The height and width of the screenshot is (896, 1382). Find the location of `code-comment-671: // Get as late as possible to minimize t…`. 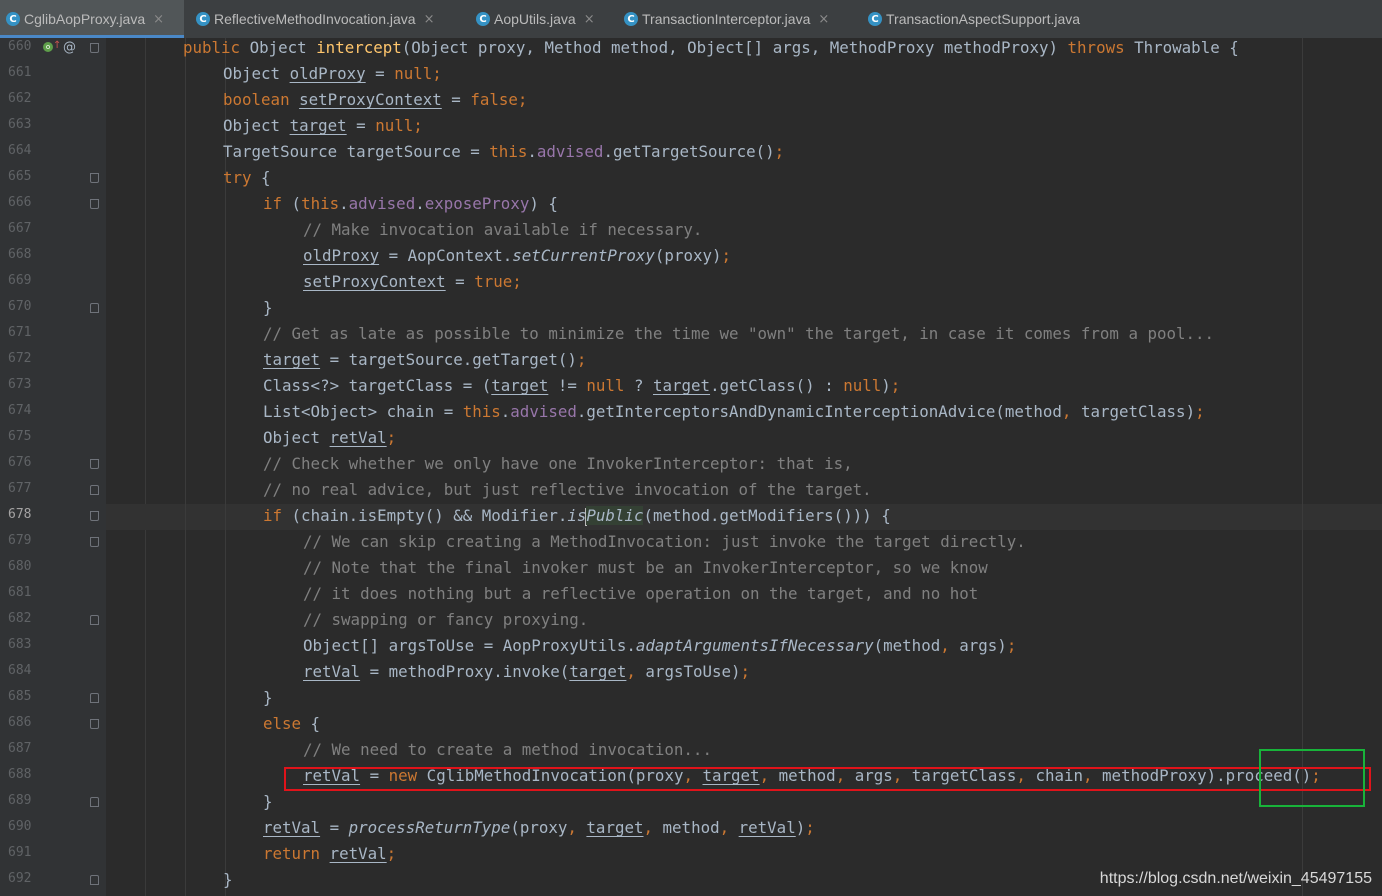

code-comment-671: // Get as late as possible to minimize t… is located at coordinates (739, 333).